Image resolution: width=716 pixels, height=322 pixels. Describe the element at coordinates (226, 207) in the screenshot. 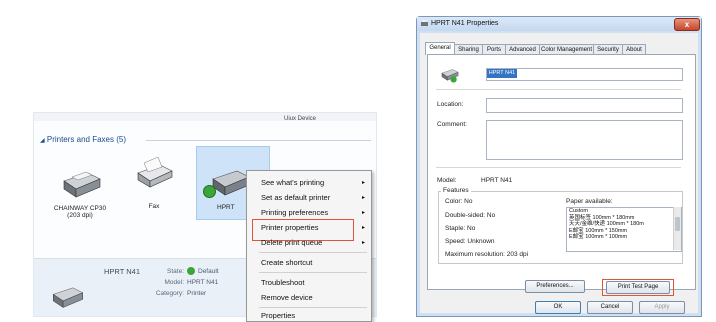

I see `printer-name: HPRT` at that location.